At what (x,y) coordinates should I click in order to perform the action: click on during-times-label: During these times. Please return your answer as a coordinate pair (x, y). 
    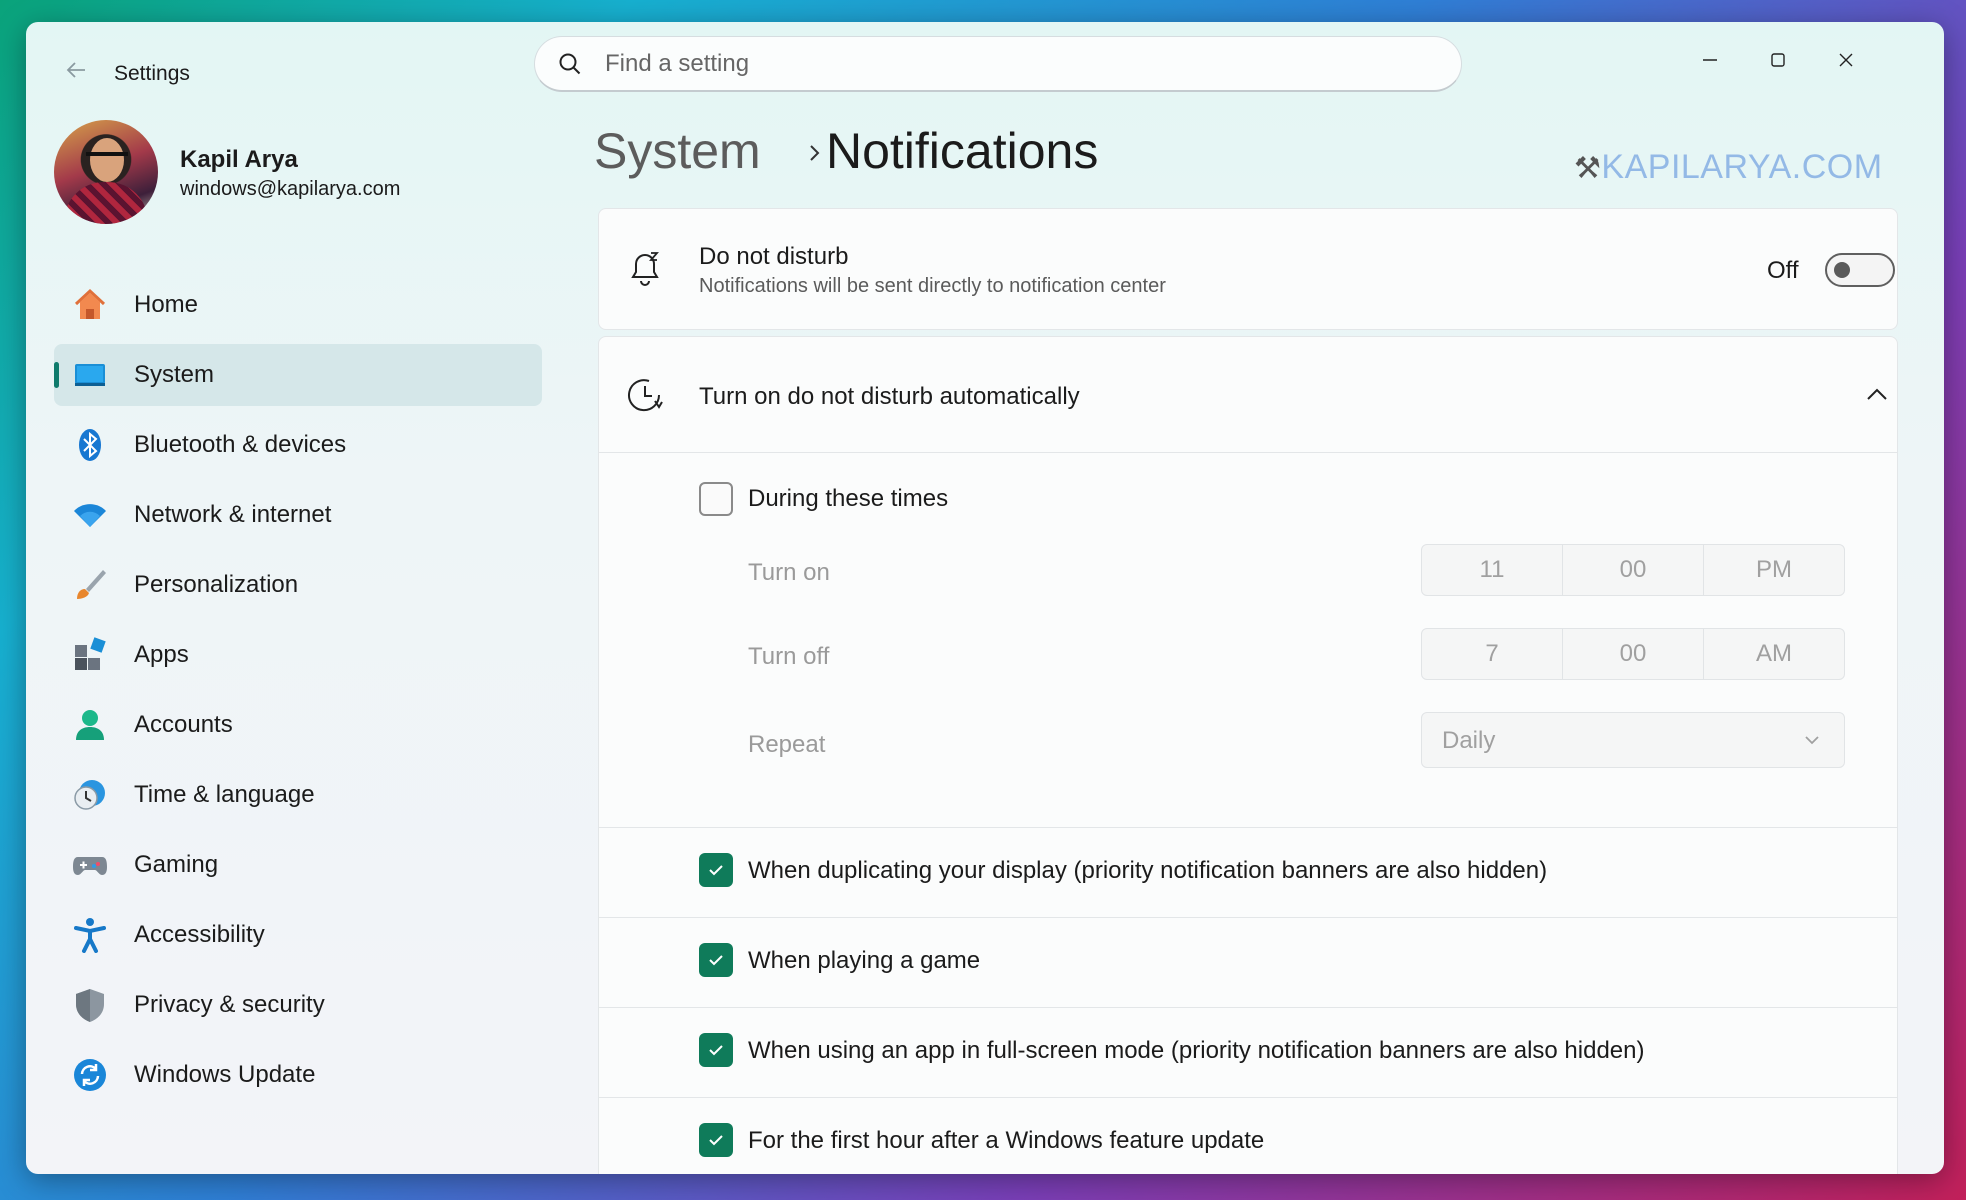
    Looking at the image, I should click on (848, 498).